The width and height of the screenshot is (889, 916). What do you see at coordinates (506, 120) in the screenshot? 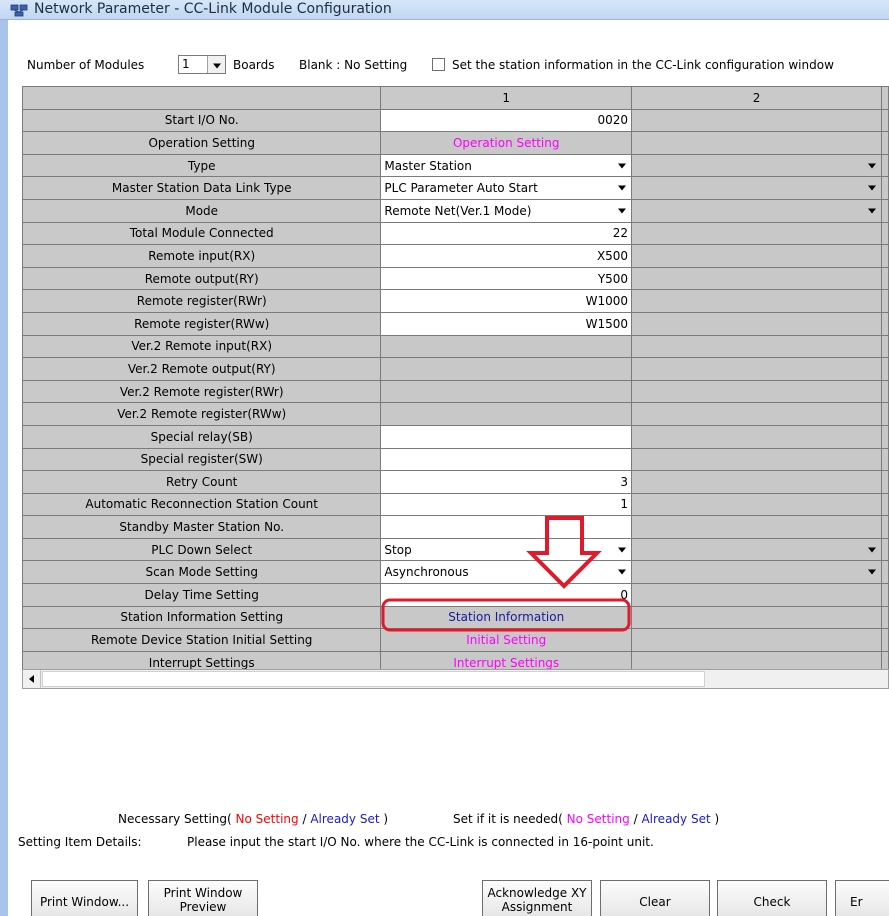
I see `start-io-field: 0020` at bounding box center [506, 120].